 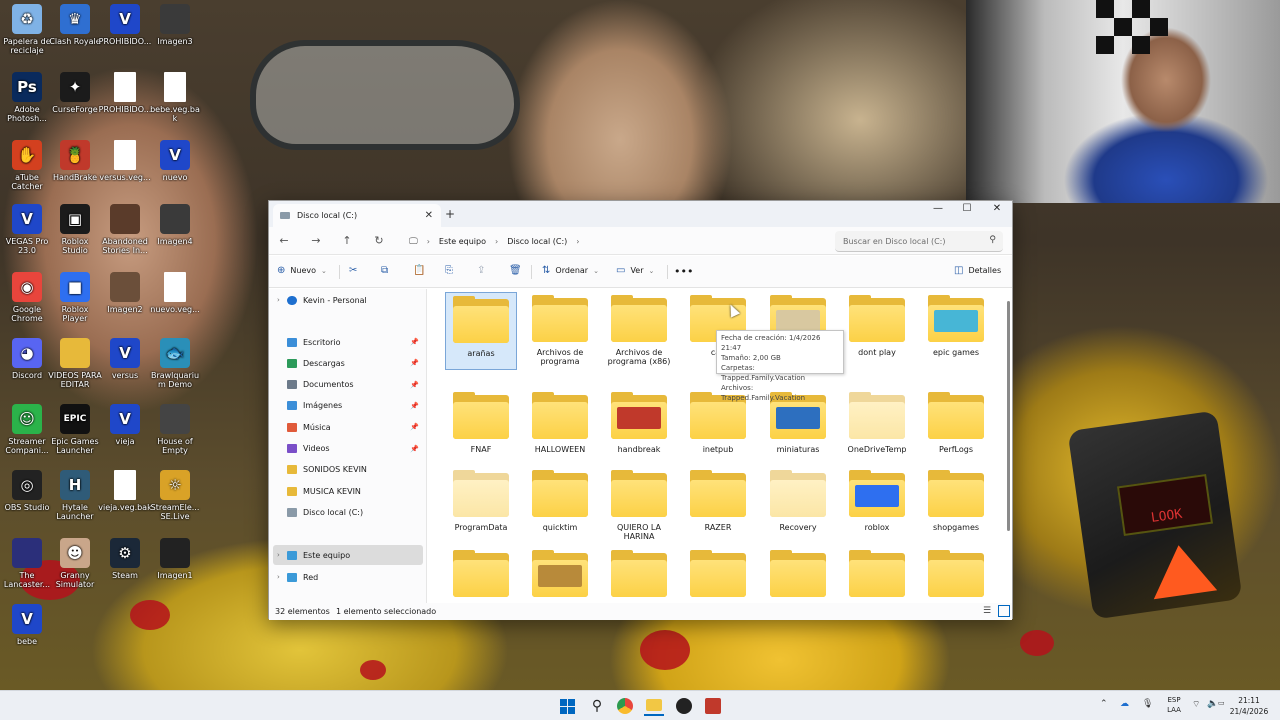 I want to click on folder-item: roblox, so click(x=877, y=506).